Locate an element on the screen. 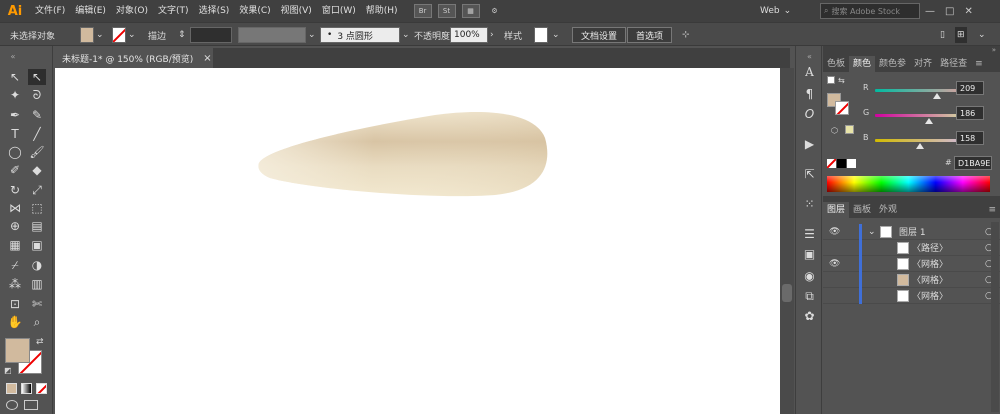 This screenshot has height=414, width=1000. scale-tool-icon: ⤢ is located at coordinates (37, 190).